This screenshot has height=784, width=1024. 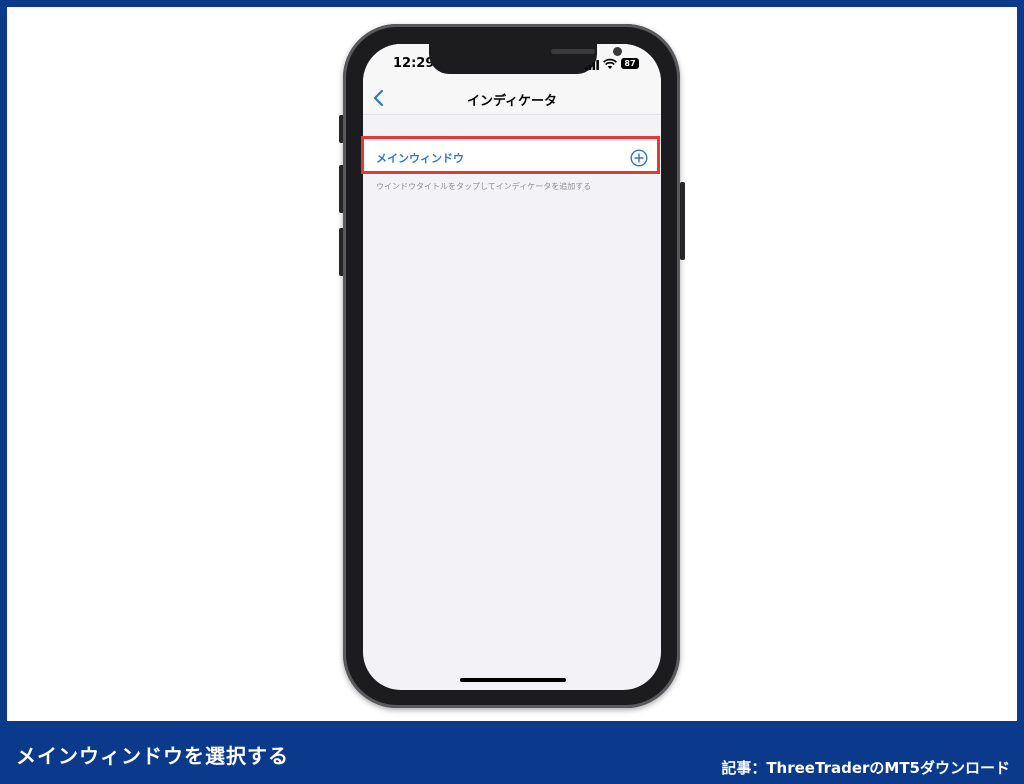 I want to click on main-window-row: メインウィンドウ, so click(x=512, y=158).